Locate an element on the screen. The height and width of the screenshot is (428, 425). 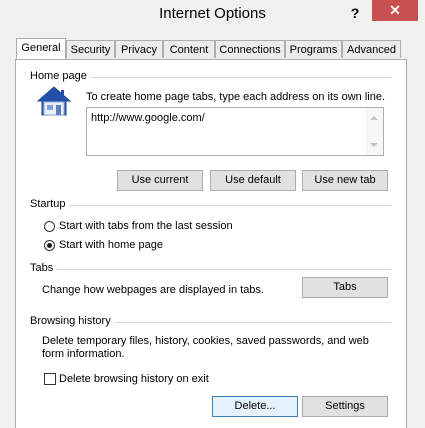
radio-start-home-page-label: Start with home page is located at coordinates (111, 245).